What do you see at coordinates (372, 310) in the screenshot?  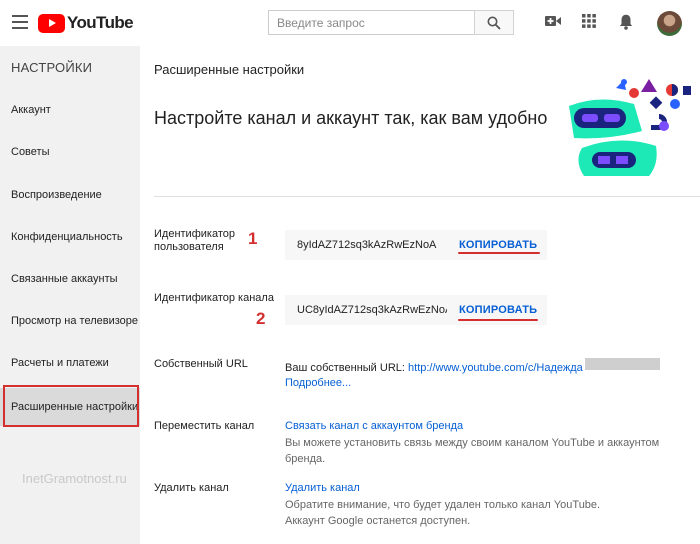 I see `channel-id-value: UC8yIdAZ712sq3kAzRwEzNoA` at bounding box center [372, 310].